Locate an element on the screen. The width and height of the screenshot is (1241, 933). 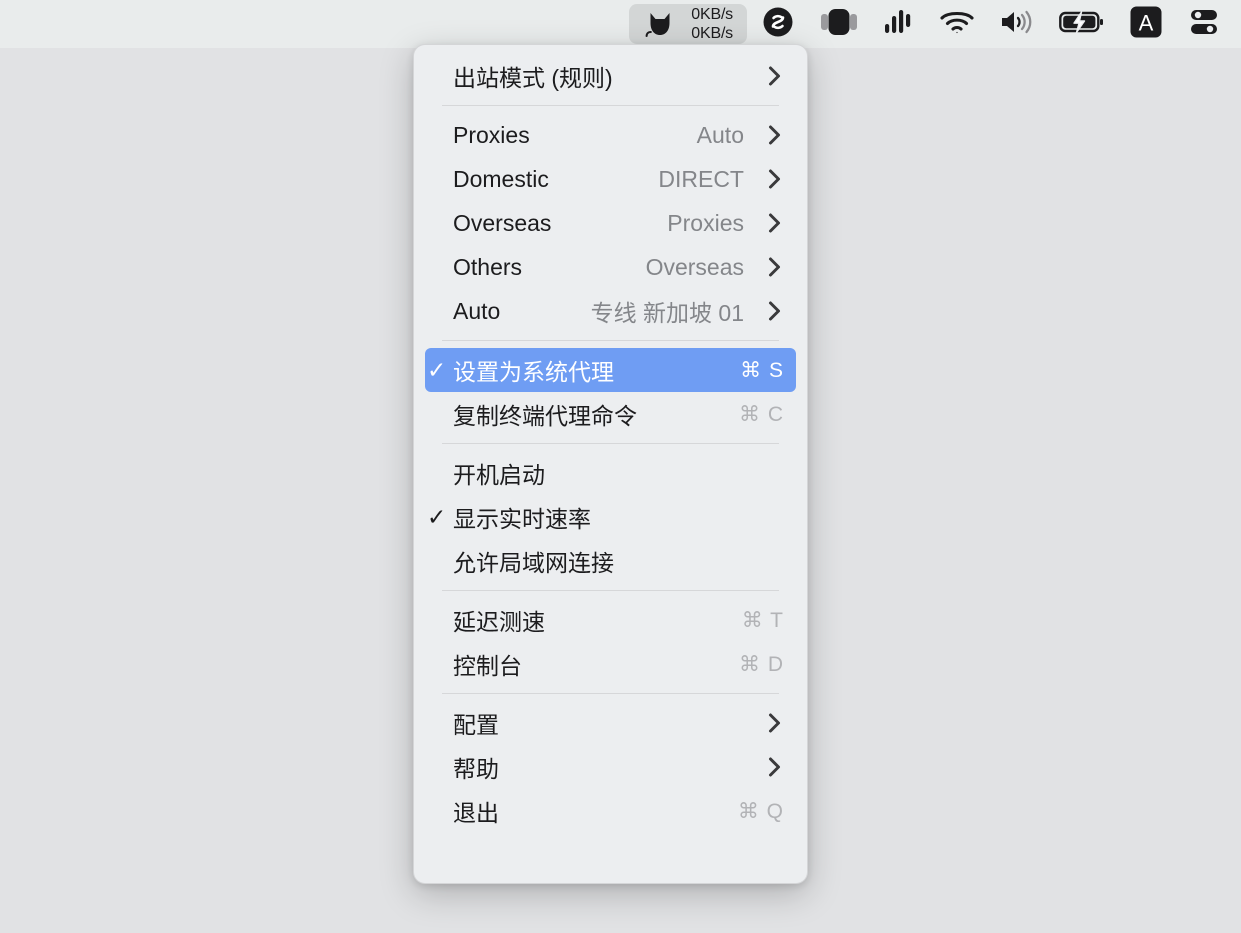
menu-item-set-system-proxy: ✓ 设置为系统代理 ⌘ S is located at coordinates (610, 370).